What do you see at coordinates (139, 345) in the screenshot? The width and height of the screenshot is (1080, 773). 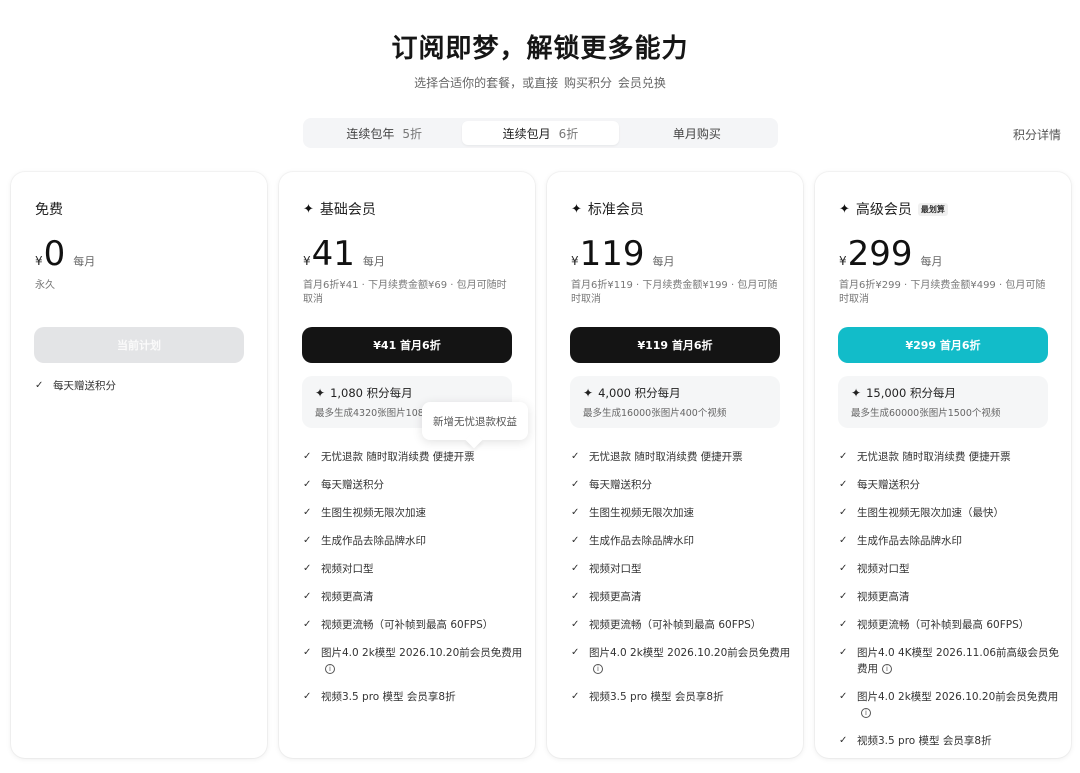 I see `current-plan-button: 当前计划` at bounding box center [139, 345].